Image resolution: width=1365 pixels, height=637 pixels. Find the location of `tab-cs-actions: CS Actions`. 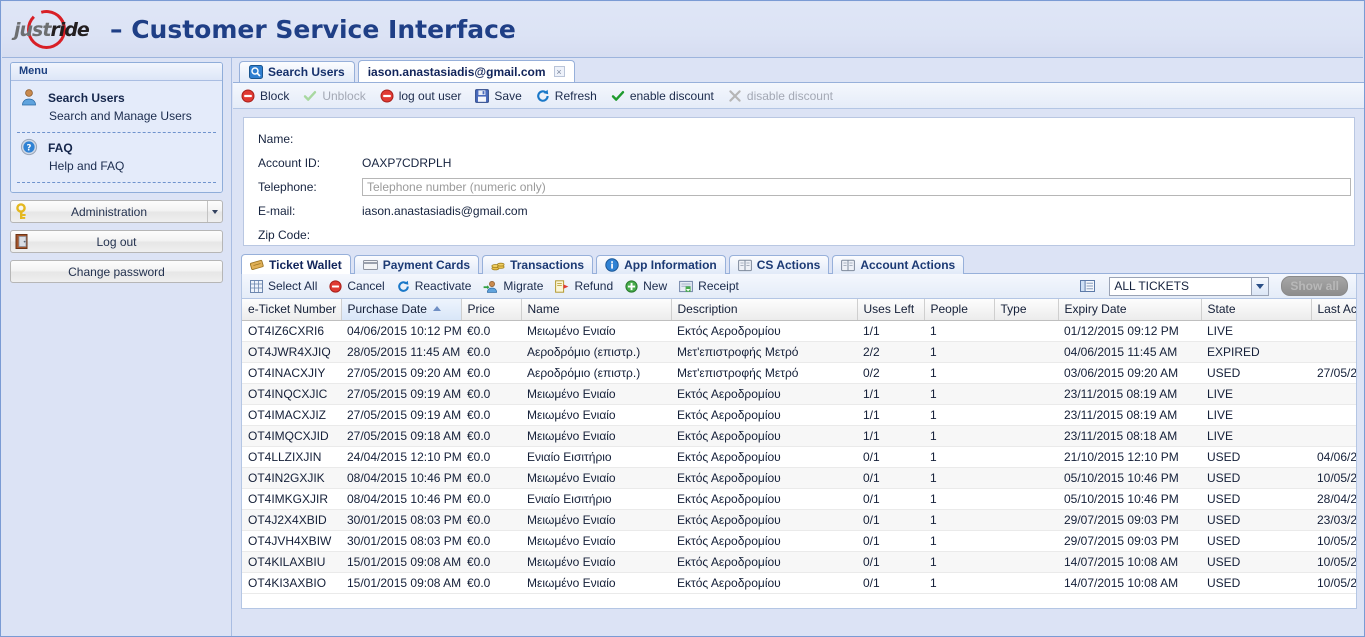

tab-cs-actions: CS Actions is located at coordinates (779, 264).